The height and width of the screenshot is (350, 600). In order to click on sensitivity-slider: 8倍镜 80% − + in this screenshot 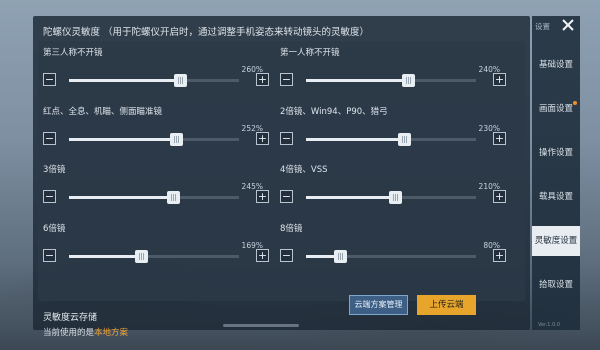, I will do `click(393, 250)`.